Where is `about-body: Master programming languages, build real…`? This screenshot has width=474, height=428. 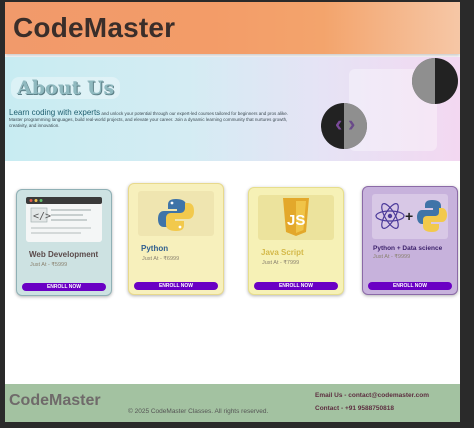
about-body: Master programming languages, build real… is located at coordinates (148, 122).